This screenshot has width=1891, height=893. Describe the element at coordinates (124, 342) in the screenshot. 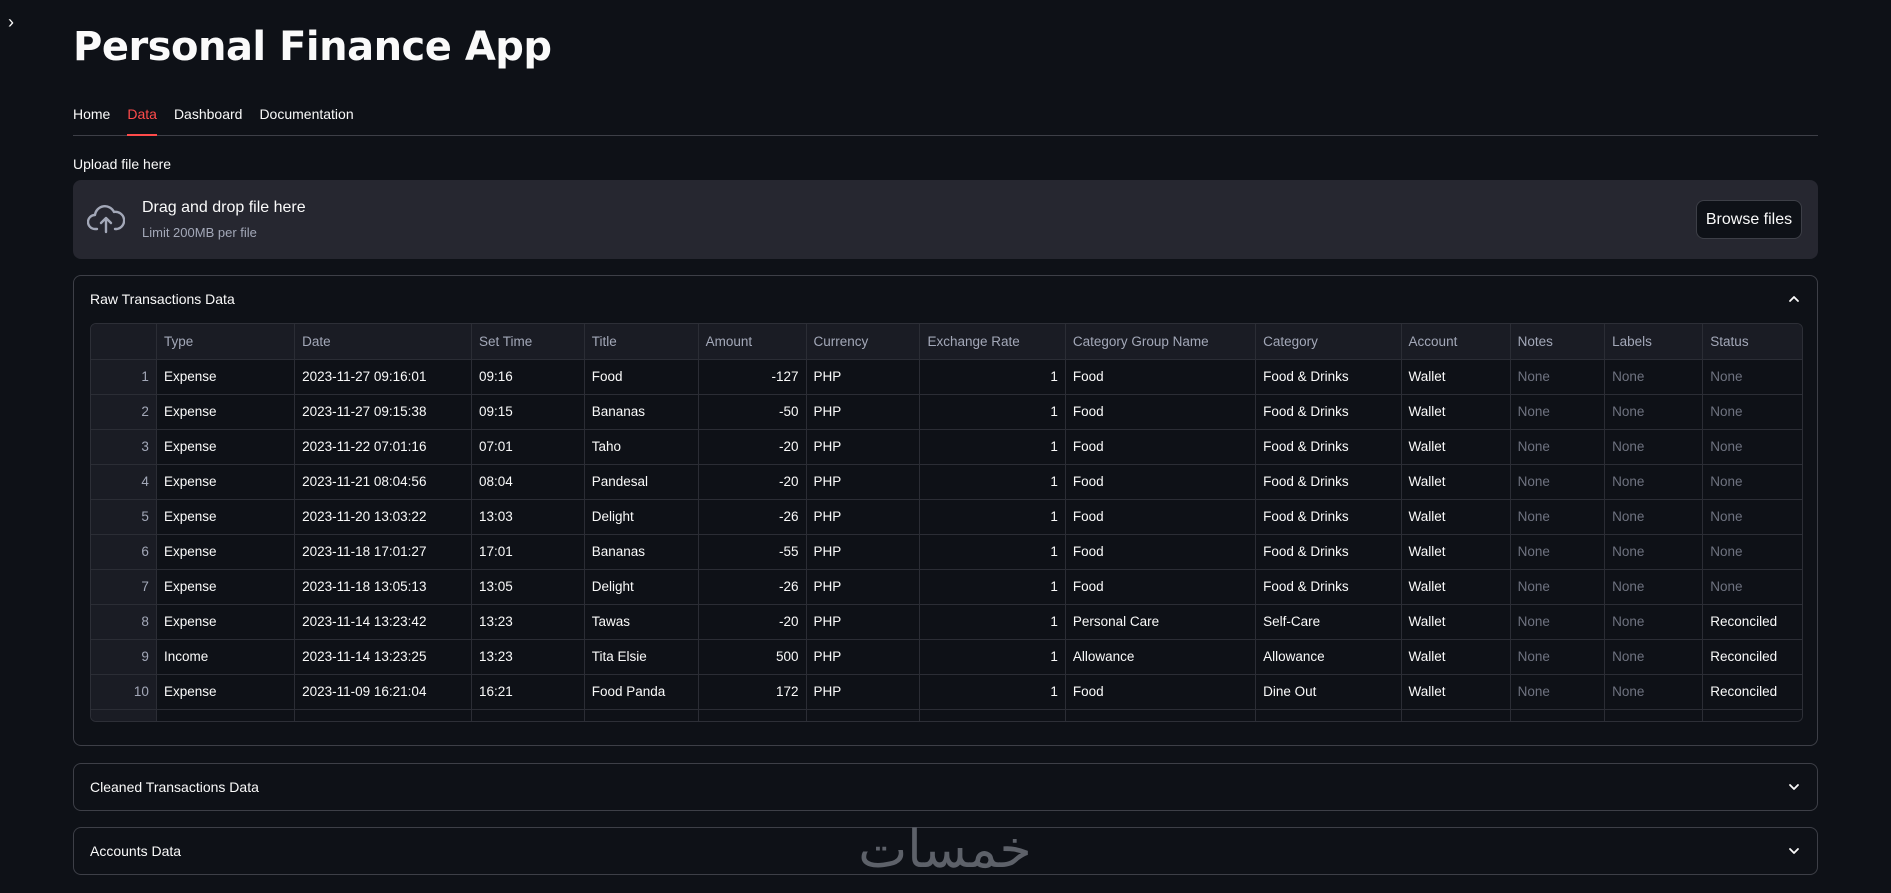

I see `column-header` at that location.